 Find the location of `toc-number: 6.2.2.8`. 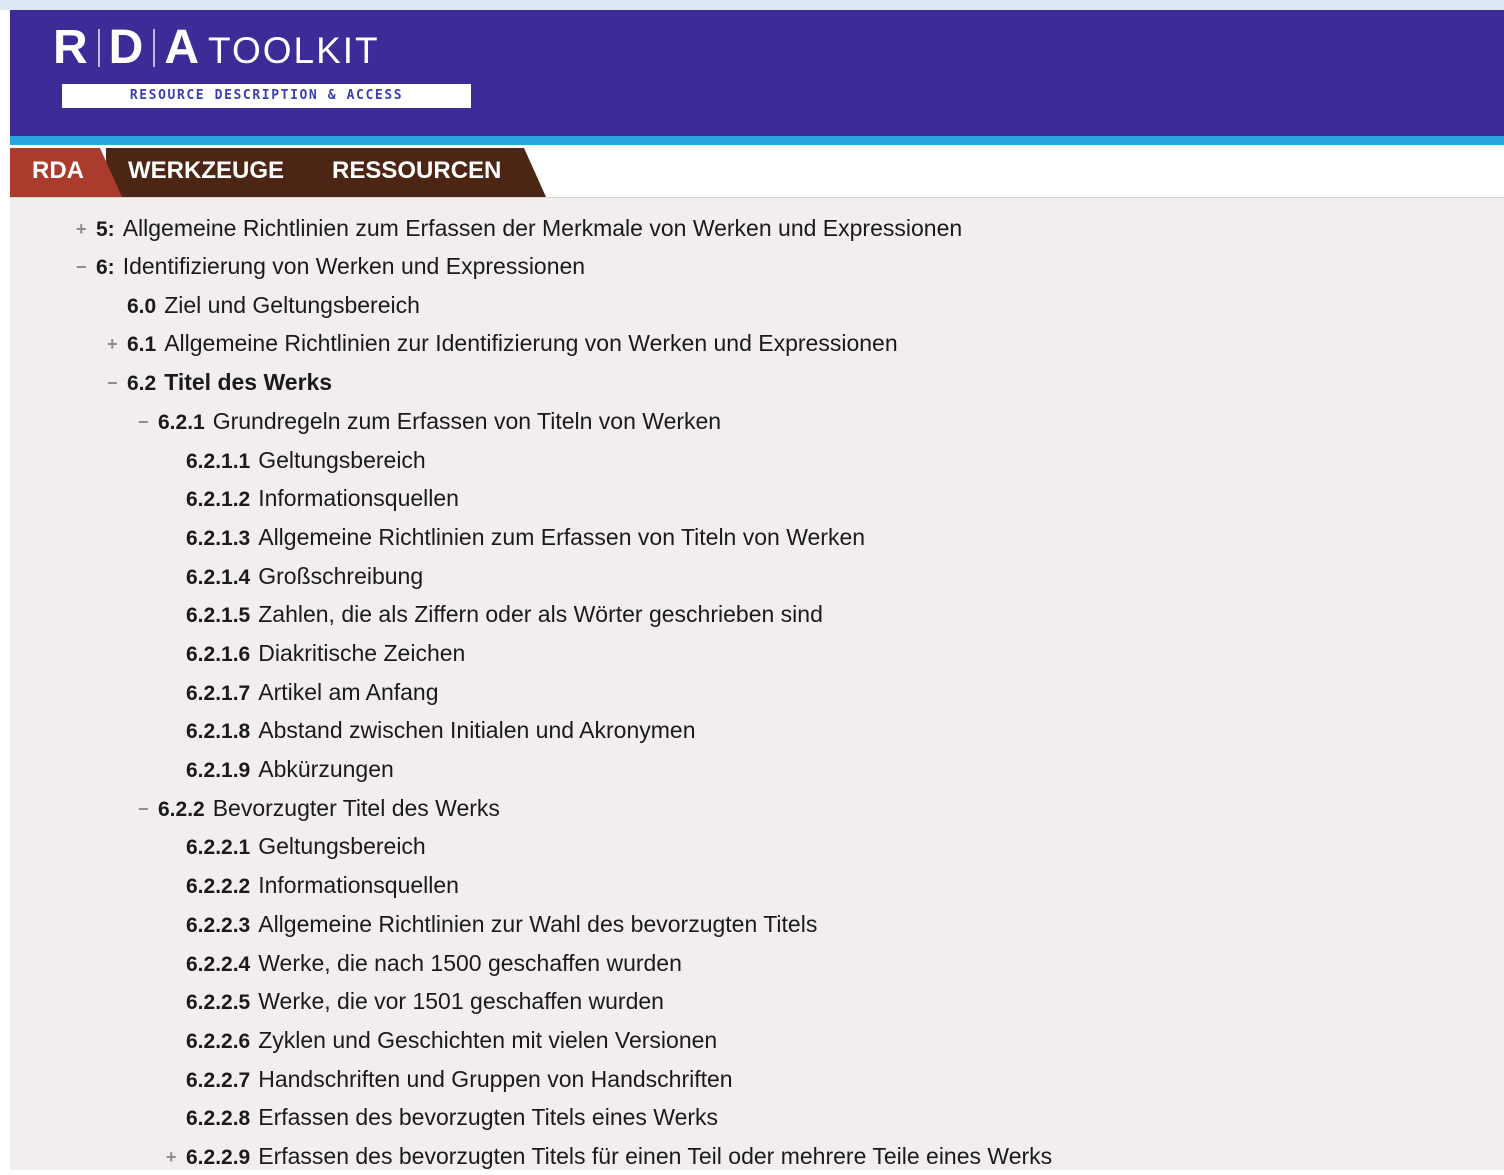

toc-number: 6.2.2.8 is located at coordinates (218, 1118).